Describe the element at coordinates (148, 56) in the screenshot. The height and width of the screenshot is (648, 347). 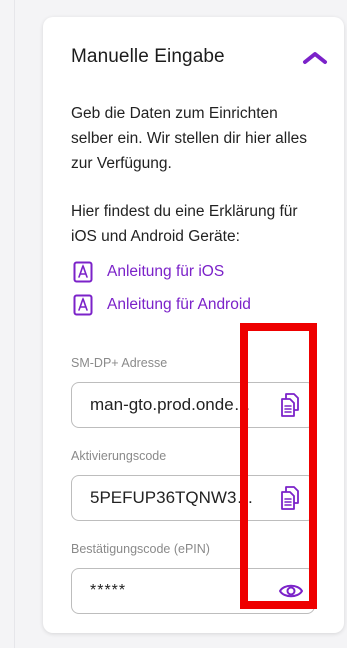
I see `card-title: Manuelle Eingabe` at that location.